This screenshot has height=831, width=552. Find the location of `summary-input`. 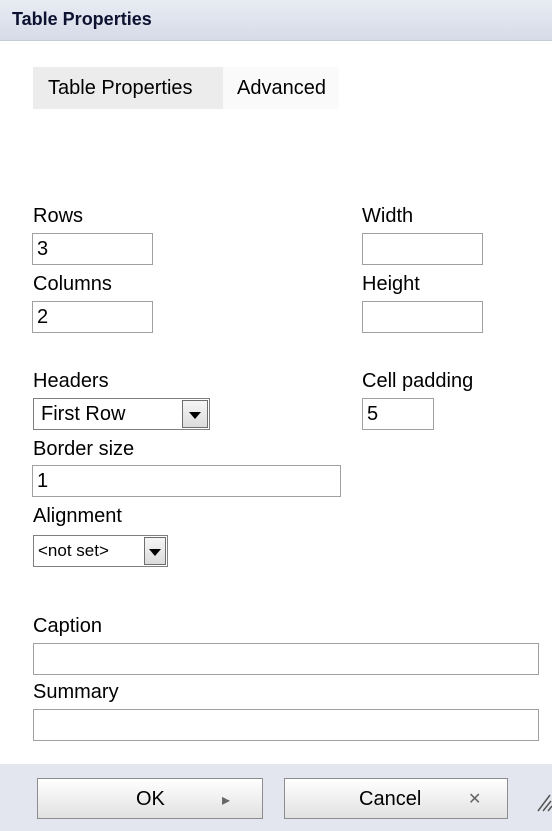

summary-input is located at coordinates (286, 725).